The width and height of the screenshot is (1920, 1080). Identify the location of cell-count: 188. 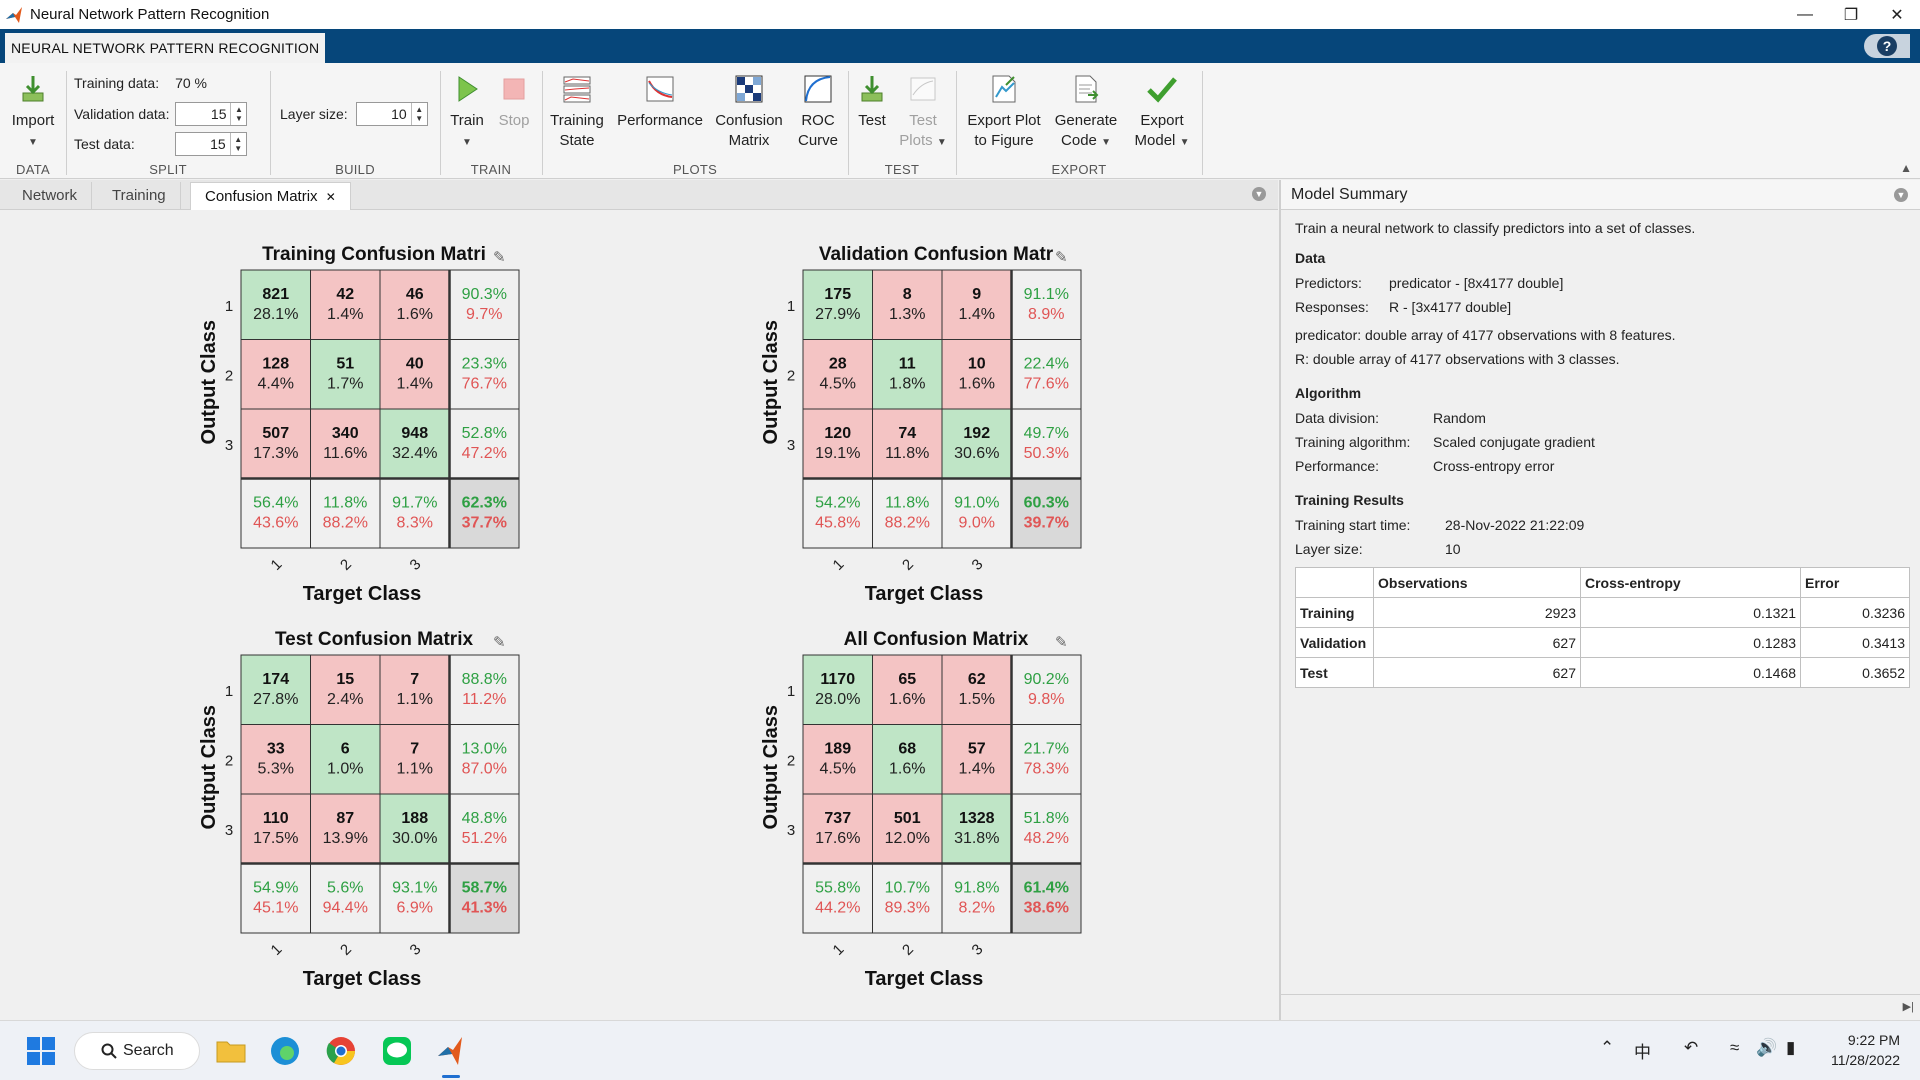
(414, 818).